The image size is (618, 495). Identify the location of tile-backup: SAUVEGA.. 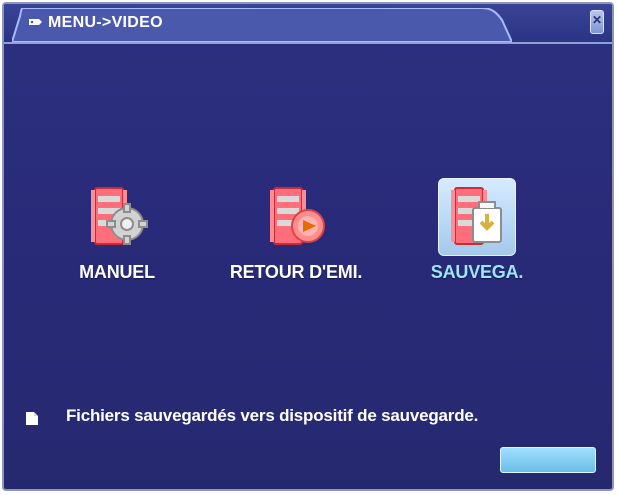
(477, 234).